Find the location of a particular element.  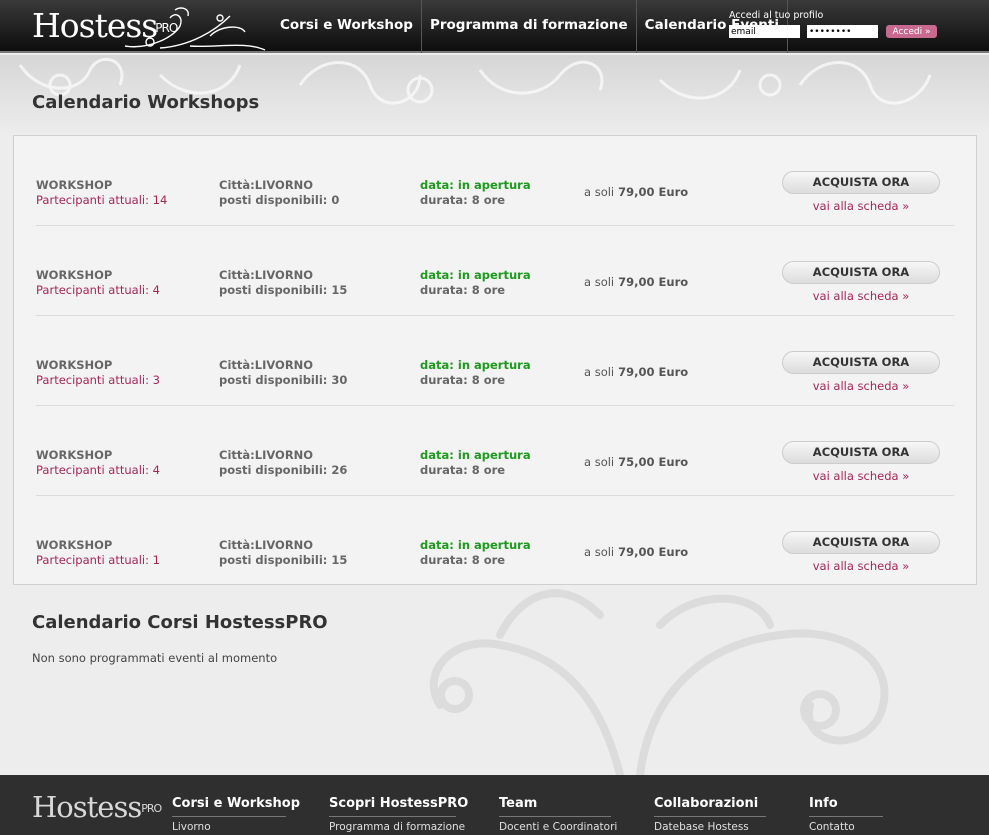

footer-logo-text: Hostess is located at coordinates (87, 807).